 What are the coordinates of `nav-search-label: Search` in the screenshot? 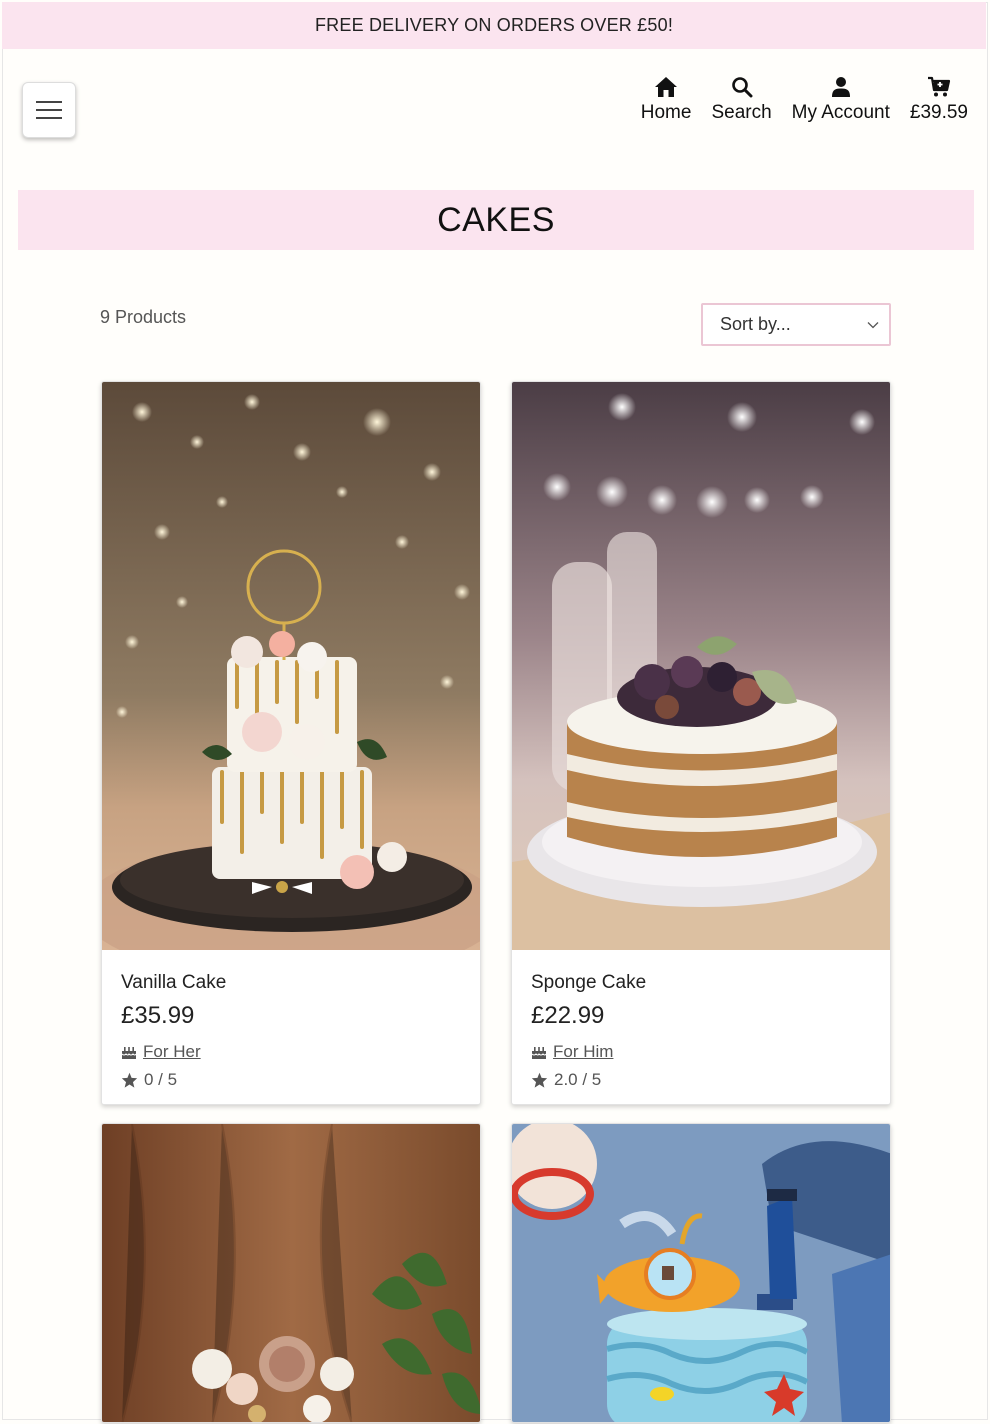 It's located at (741, 112).